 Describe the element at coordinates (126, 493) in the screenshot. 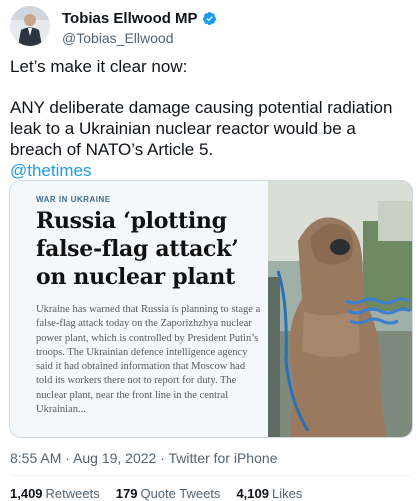

I see `quote-tweets-count: 179` at that location.